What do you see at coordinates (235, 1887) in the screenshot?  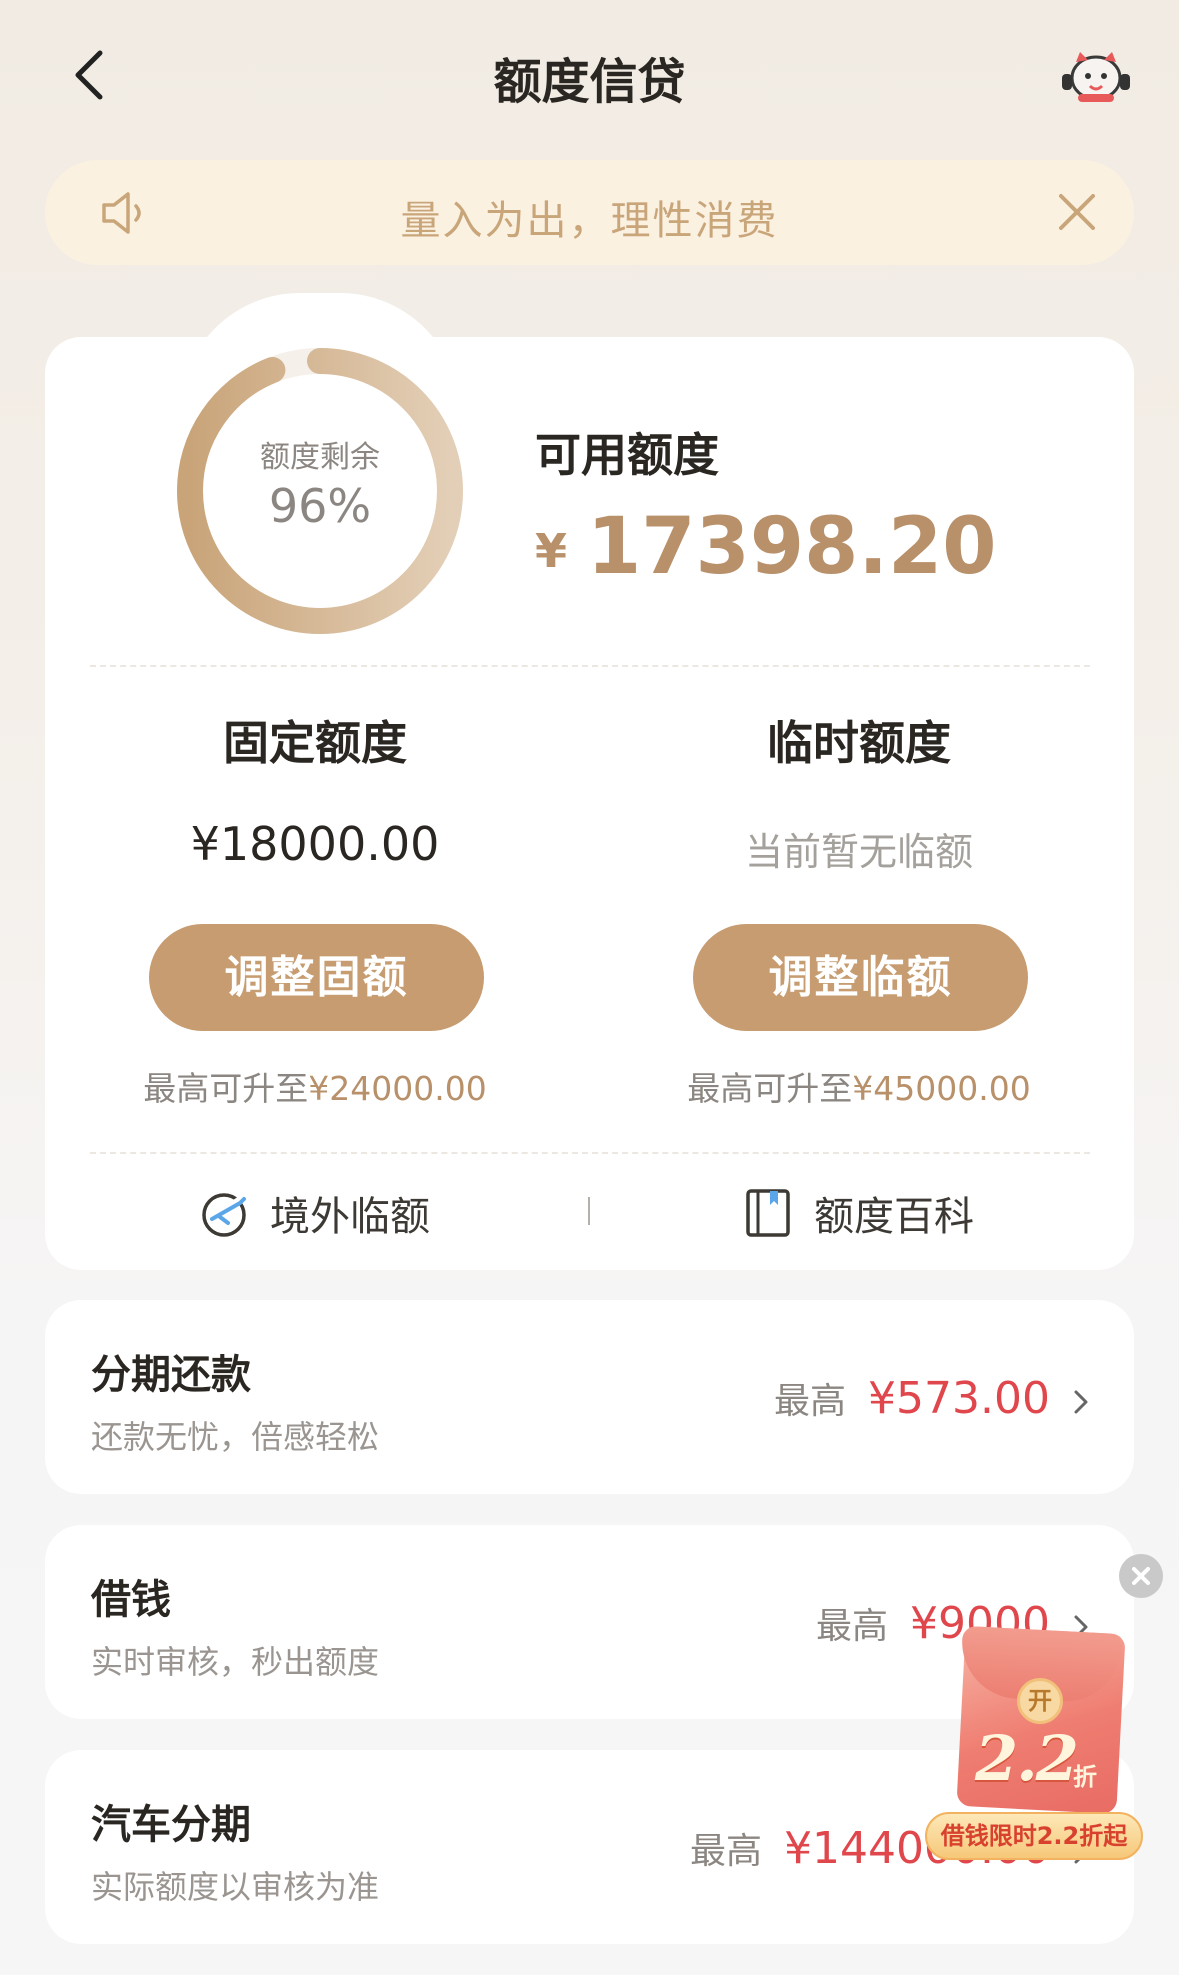 I see `product-subtitle: 实际额度以审核为准` at bounding box center [235, 1887].